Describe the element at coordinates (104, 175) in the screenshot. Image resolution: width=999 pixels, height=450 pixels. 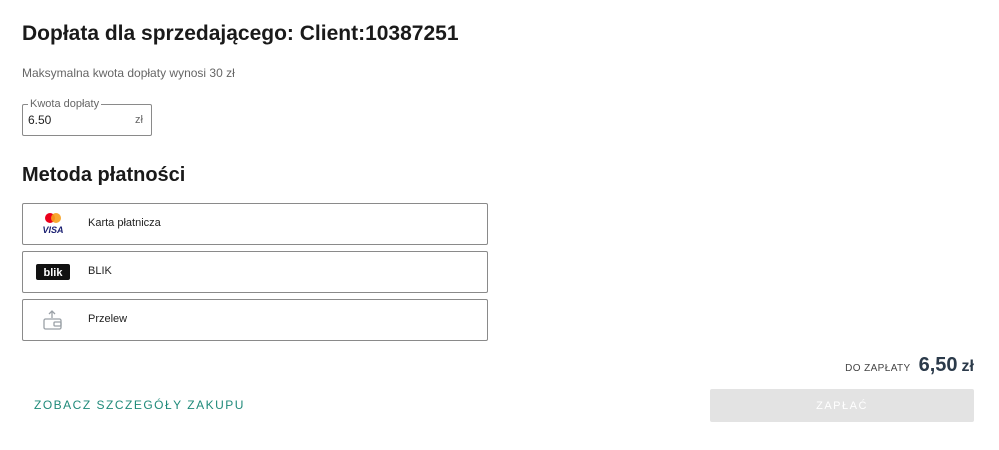
I see `payment-method-title: Metoda płatności` at that location.